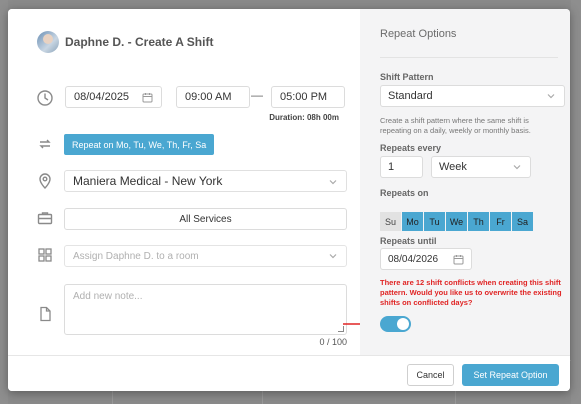 The height and width of the screenshot is (404, 581). Describe the element at coordinates (390, 221) in the screenshot. I see `day-toggle-su: Su` at that location.